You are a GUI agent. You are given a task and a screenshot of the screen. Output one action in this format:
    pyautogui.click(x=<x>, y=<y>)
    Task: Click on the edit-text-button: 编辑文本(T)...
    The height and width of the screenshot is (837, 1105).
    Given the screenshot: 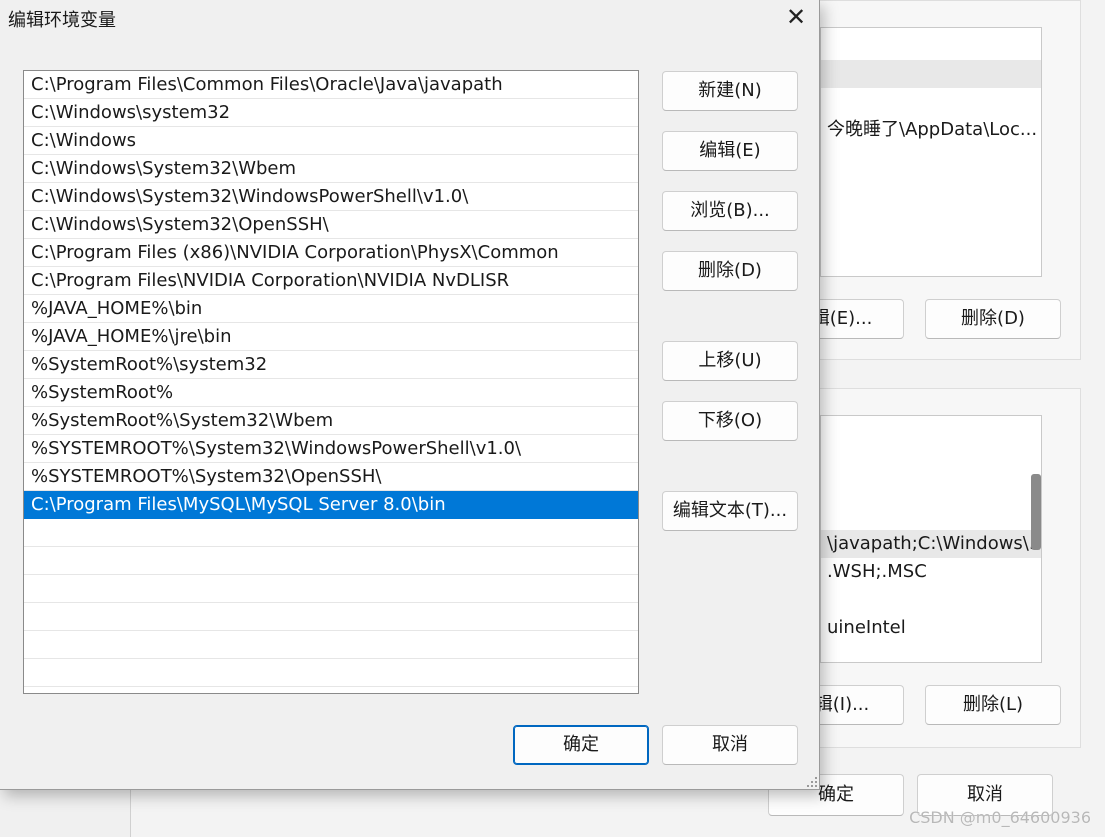 What is the action you would take?
    pyautogui.click(x=730, y=511)
    